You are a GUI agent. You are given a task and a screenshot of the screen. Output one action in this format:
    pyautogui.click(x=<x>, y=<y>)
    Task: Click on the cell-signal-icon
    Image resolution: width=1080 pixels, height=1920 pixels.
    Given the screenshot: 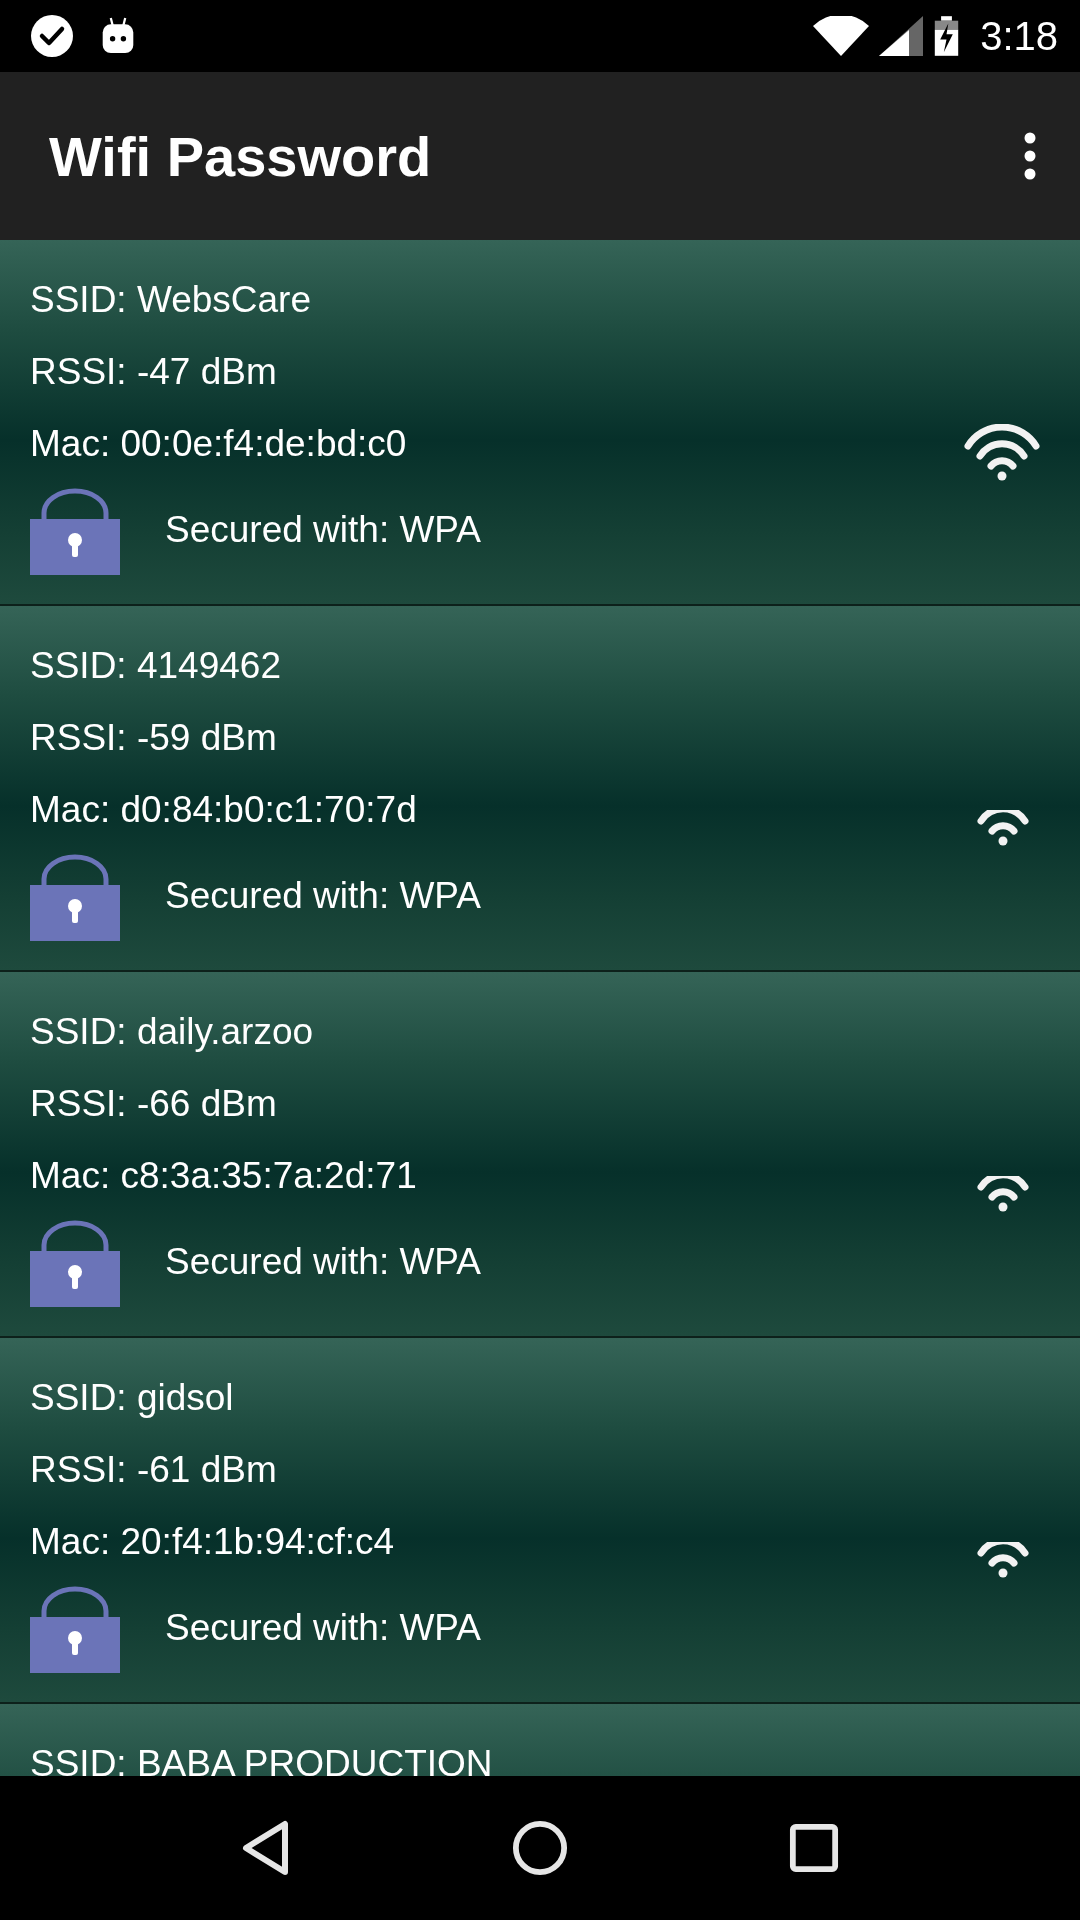 What is the action you would take?
    pyautogui.click(x=901, y=36)
    